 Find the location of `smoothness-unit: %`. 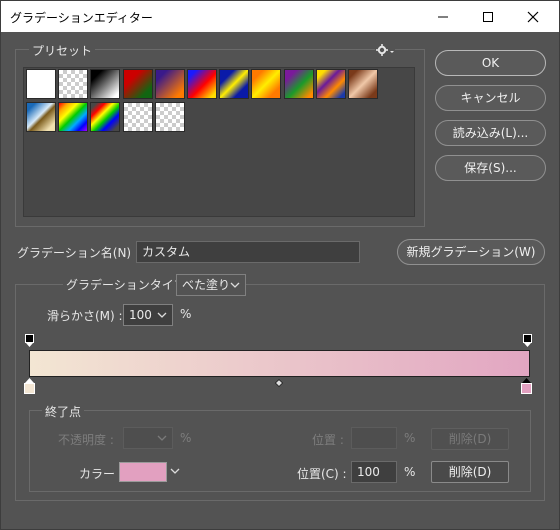

smoothness-unit: % is located at coordinates (186, 314).